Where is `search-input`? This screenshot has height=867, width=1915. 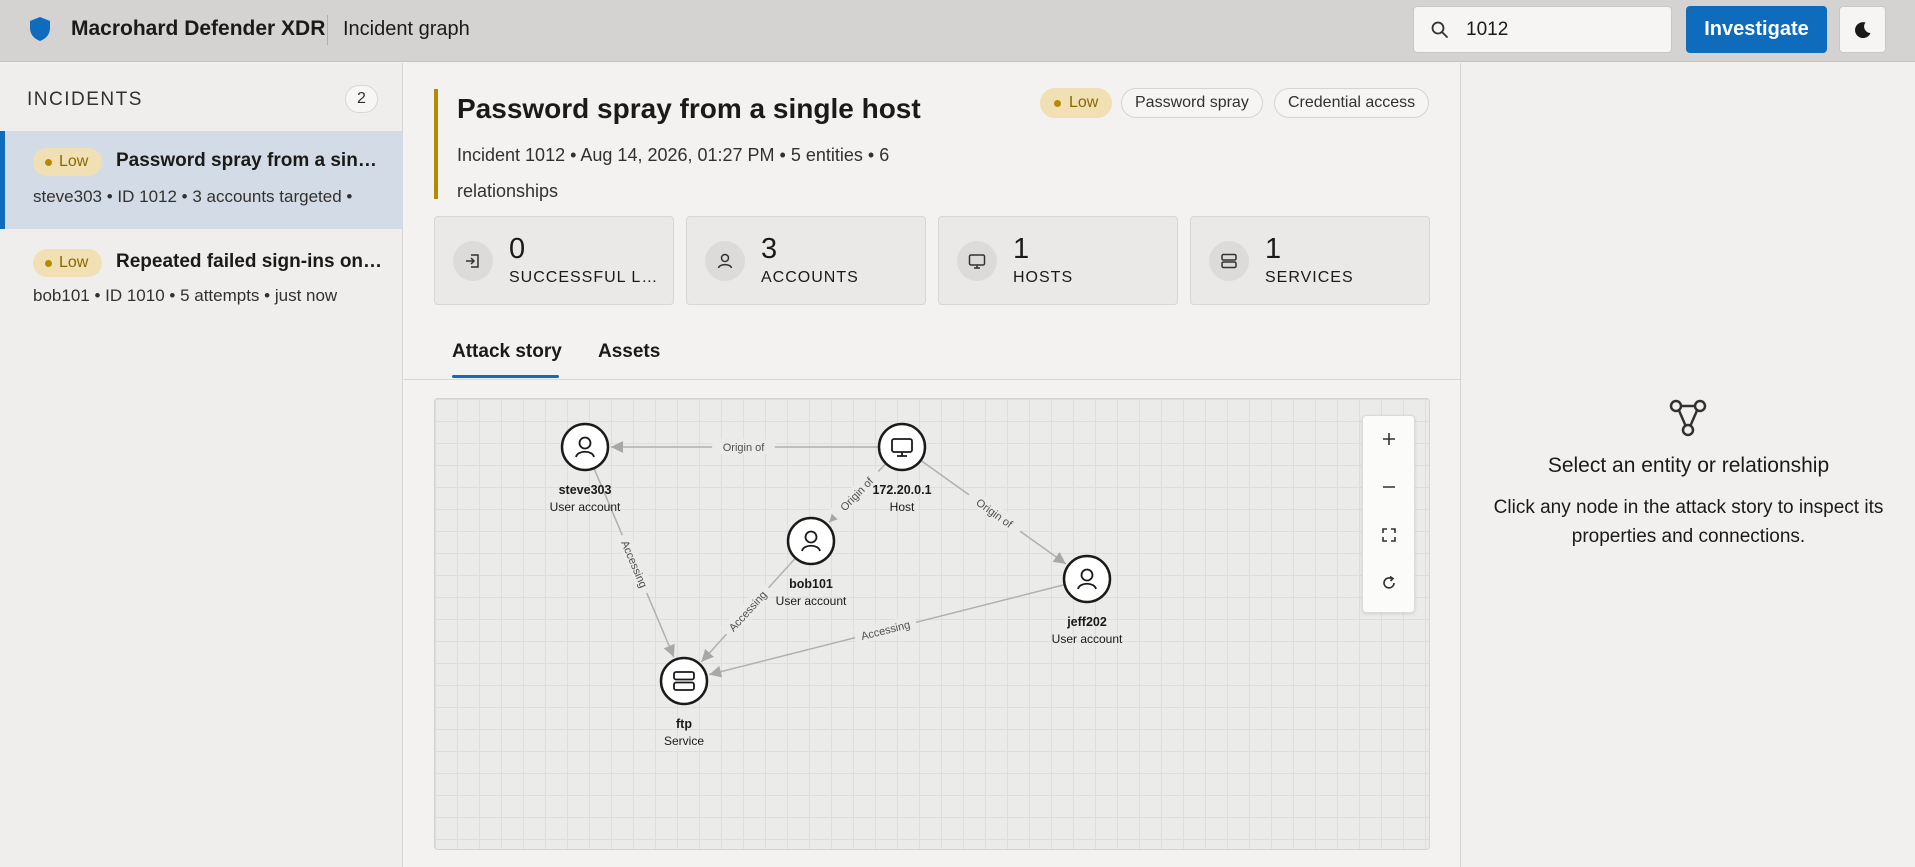
search-input is located at coordinates (1561, 30).